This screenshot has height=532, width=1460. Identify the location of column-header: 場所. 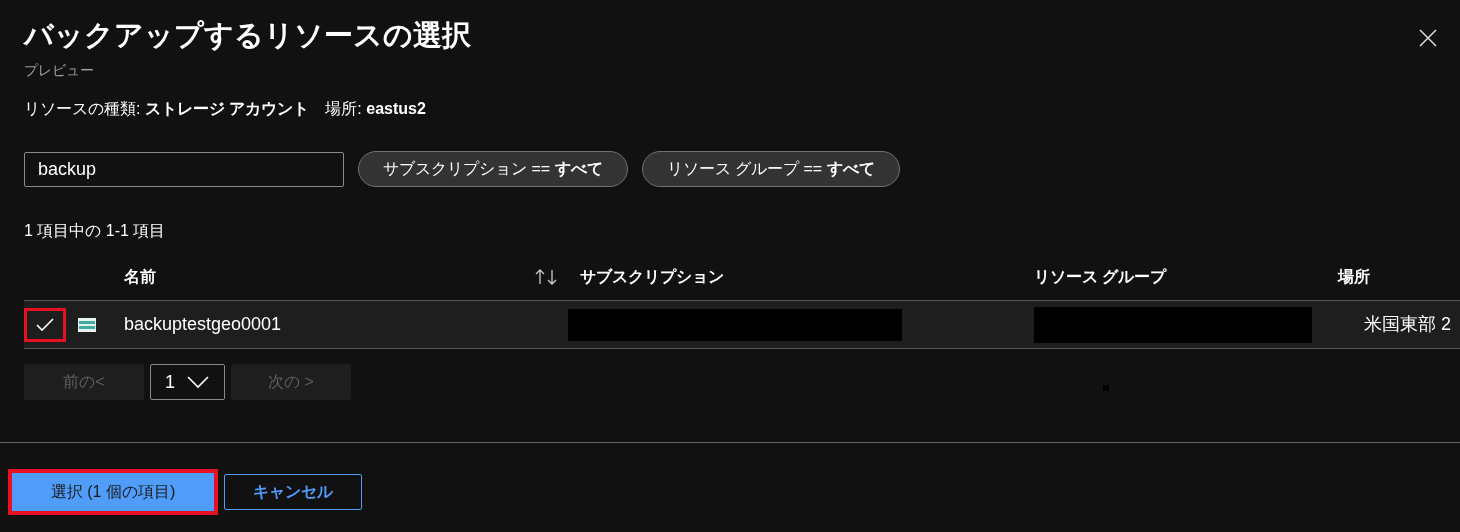
(1354, 276).